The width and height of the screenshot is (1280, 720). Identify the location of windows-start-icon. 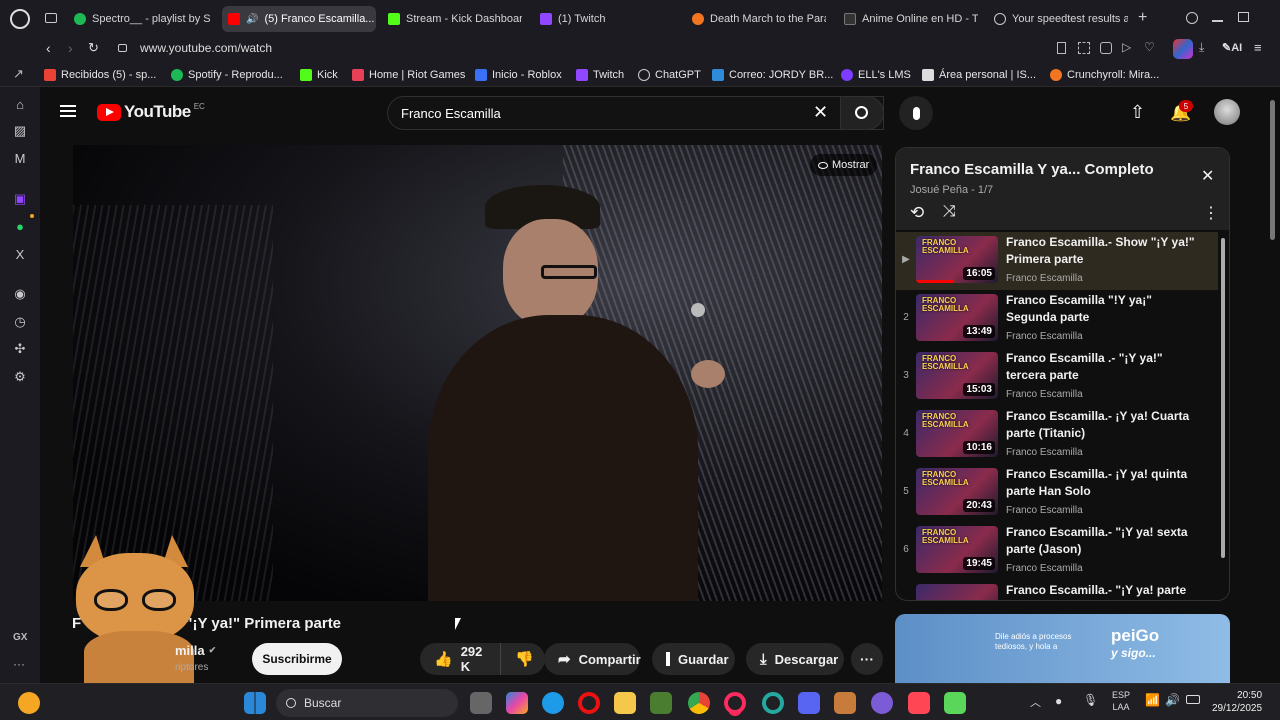
(255, 703).